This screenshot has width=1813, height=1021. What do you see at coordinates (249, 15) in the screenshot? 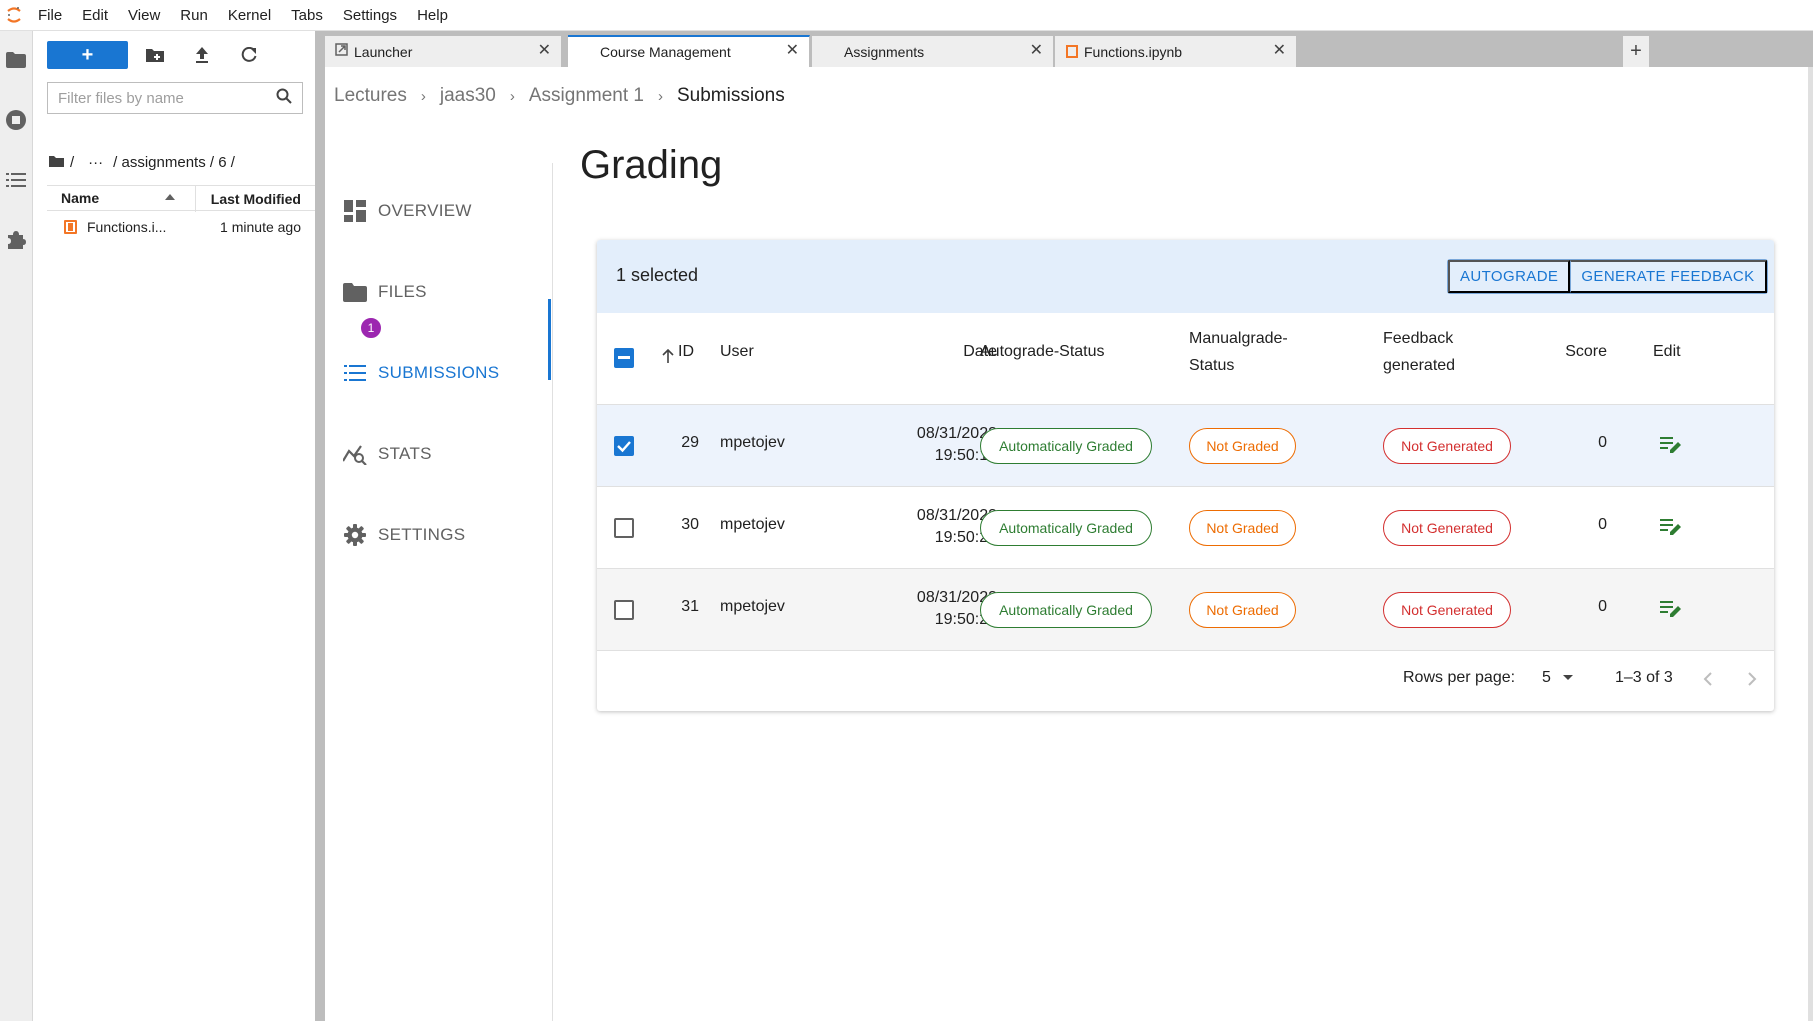
I see `menu-kernel: Kernel` at bounding box center [249, 15].